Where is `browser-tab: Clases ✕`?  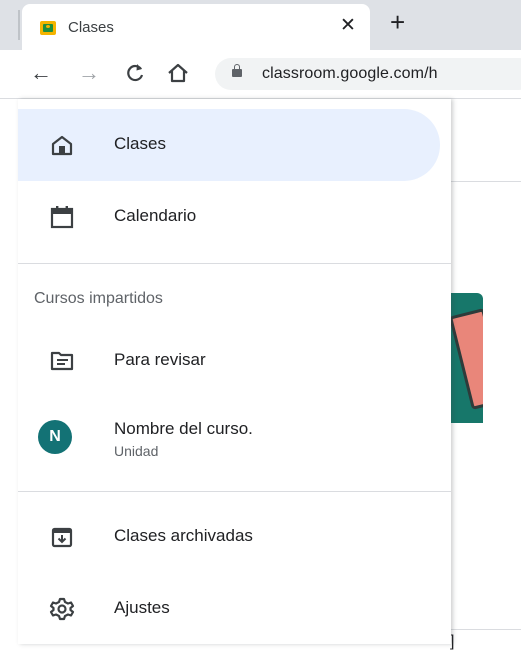 browser-tab: Clases ✕ is located at coordinates (196, 27).